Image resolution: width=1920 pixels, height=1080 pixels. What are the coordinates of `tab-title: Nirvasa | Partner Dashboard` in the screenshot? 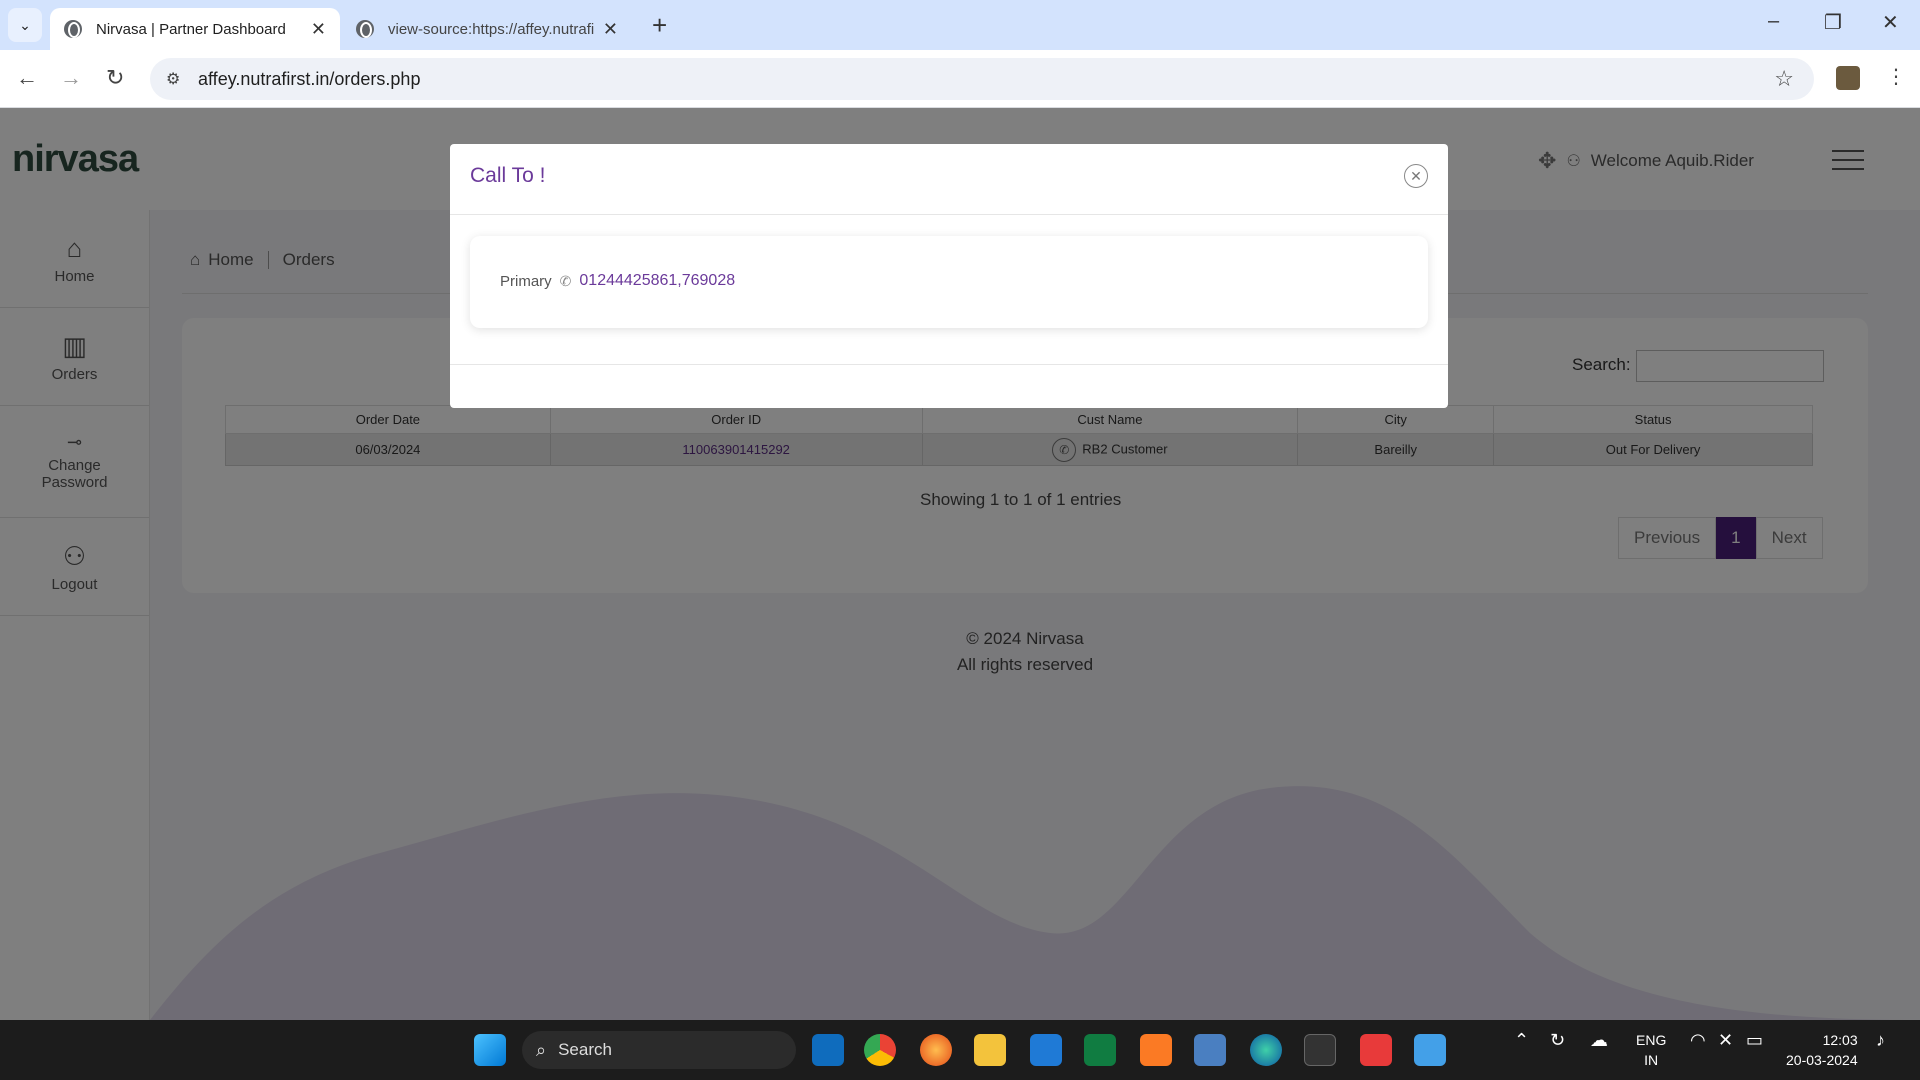 It's located at (191, 29).